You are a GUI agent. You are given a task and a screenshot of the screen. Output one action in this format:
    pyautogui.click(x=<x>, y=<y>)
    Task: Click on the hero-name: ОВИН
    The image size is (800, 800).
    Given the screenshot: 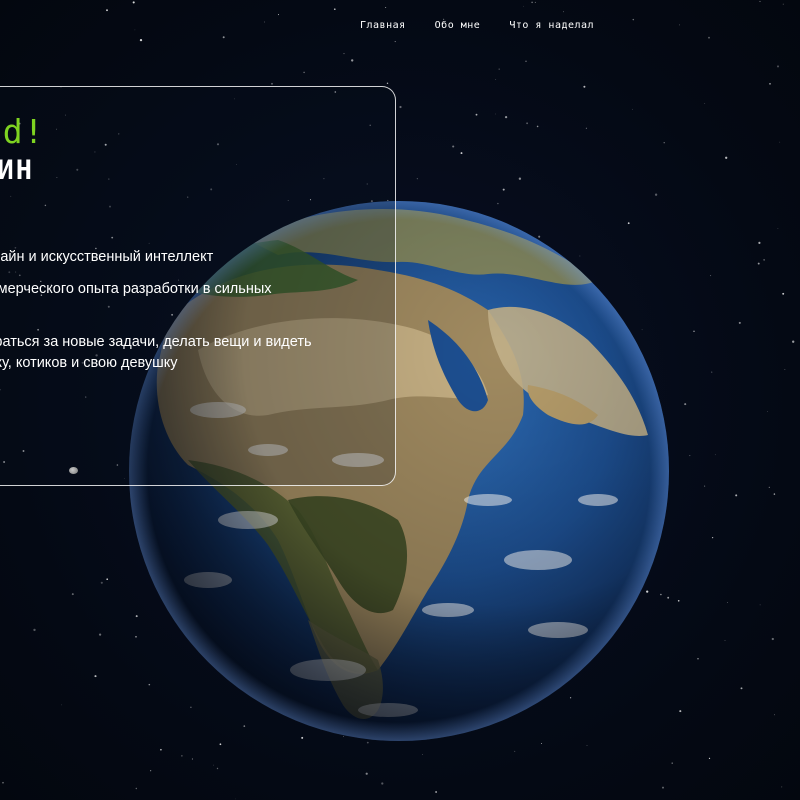 What is the action you would take?
    pyautogui.click(x=17, y=170)
    